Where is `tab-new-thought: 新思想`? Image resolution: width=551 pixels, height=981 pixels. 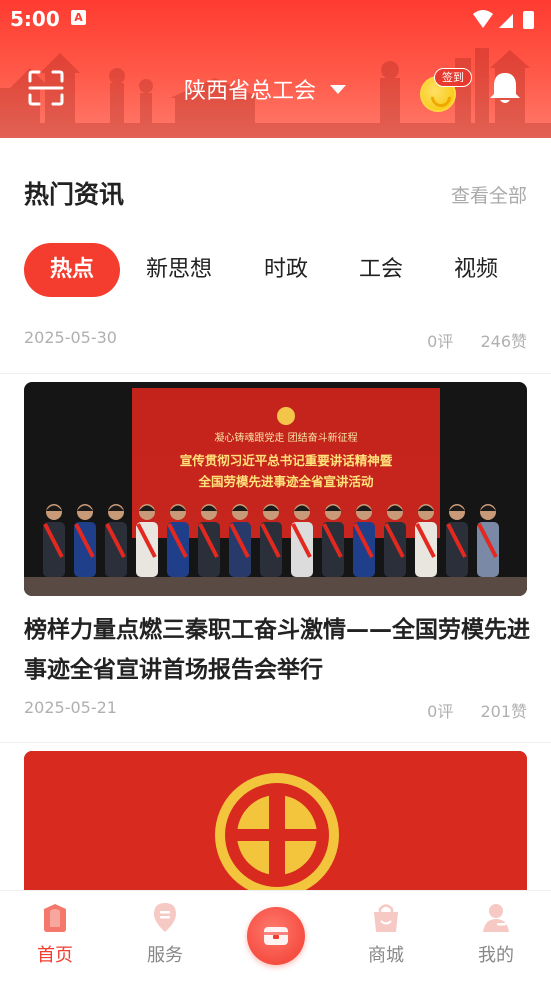
tab-new-thought: 新思想 is located at coordinates (179, 270).